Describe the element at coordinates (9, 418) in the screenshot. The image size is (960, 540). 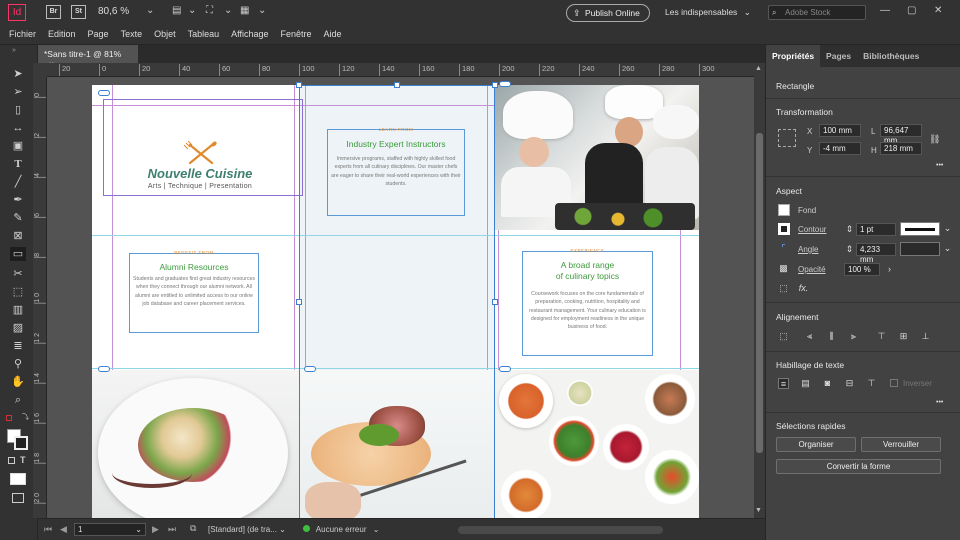
I see `default-colors-icon` at that location.